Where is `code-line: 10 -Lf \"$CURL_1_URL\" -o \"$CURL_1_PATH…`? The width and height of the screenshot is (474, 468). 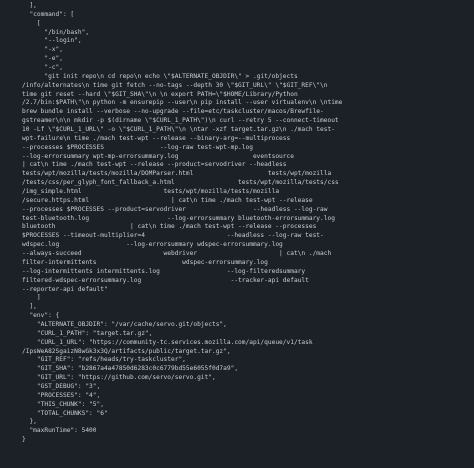
code-line: 10 -Lf \"$CURL_1_URL\" -o \"$CURL_1_PATH… is located at coordinates (178, 130).